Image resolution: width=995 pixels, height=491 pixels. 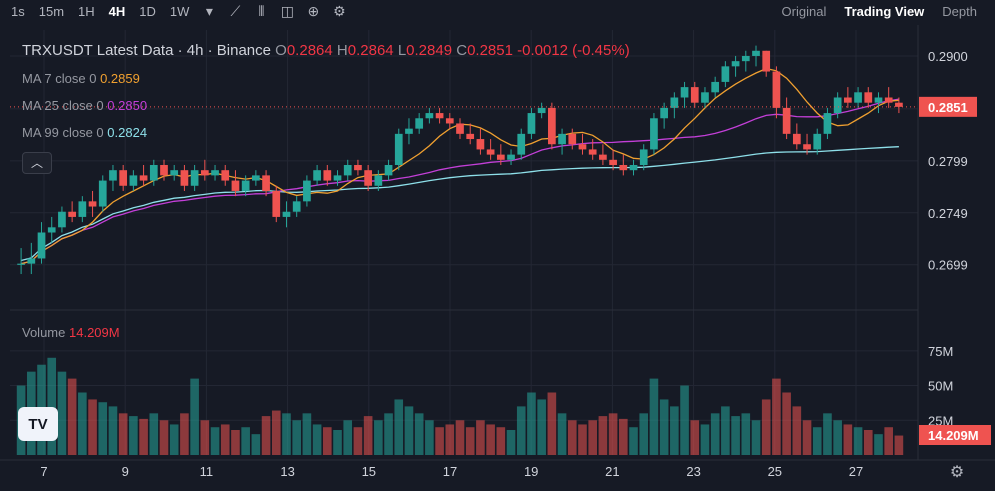 I want to click on volume-tick-label: 75M, so click(x=940, y=351).